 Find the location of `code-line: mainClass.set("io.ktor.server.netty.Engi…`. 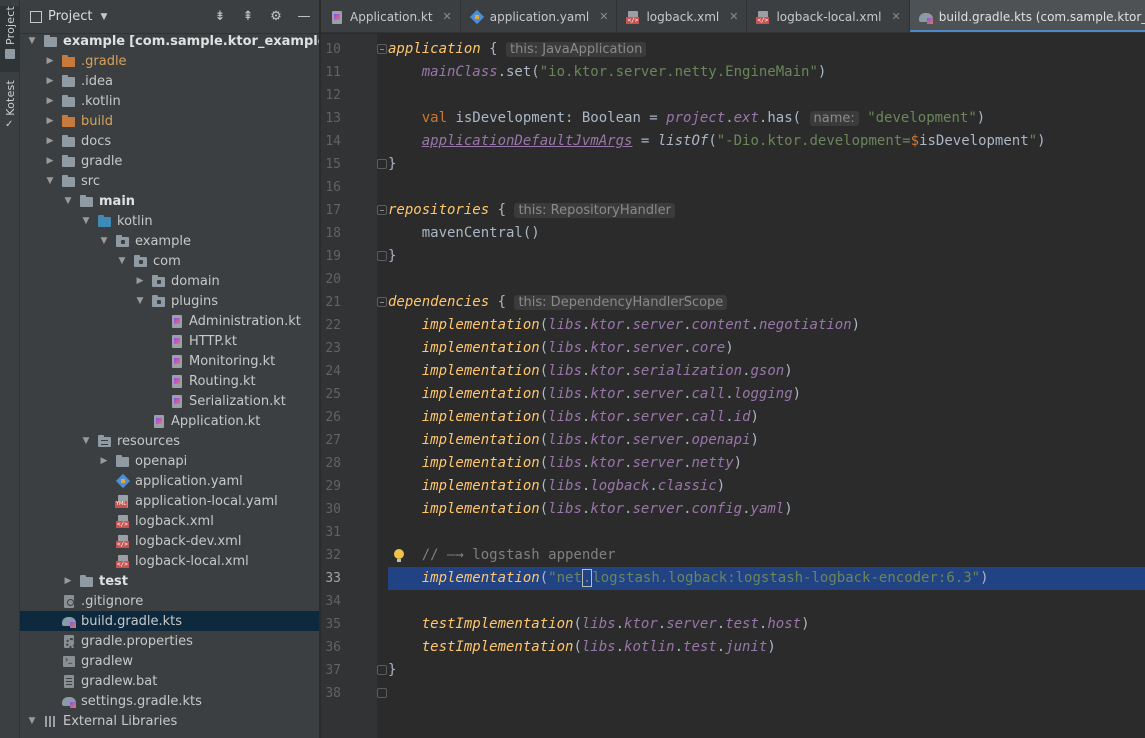

code-line: mainClass.set("io.ktor.server.netty.Engi… is located at coordinates (766, 72).